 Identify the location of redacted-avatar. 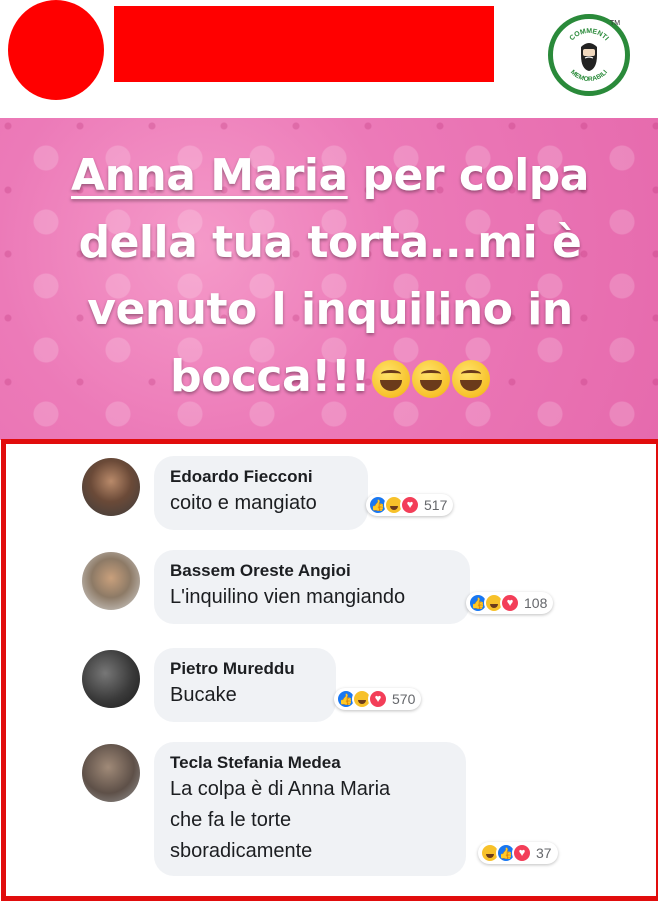
(56, 50).